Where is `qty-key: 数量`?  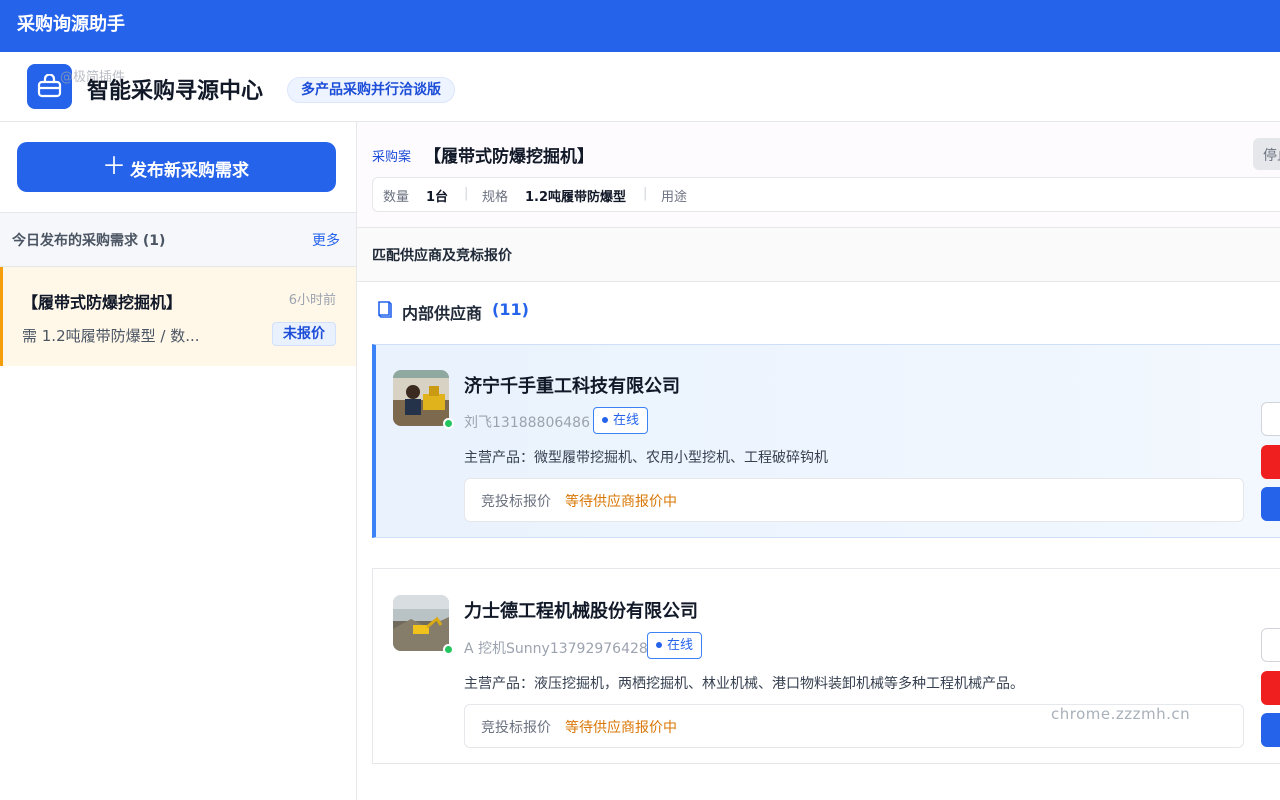 qty-key: 数量 is located at coordinates (396, 197).